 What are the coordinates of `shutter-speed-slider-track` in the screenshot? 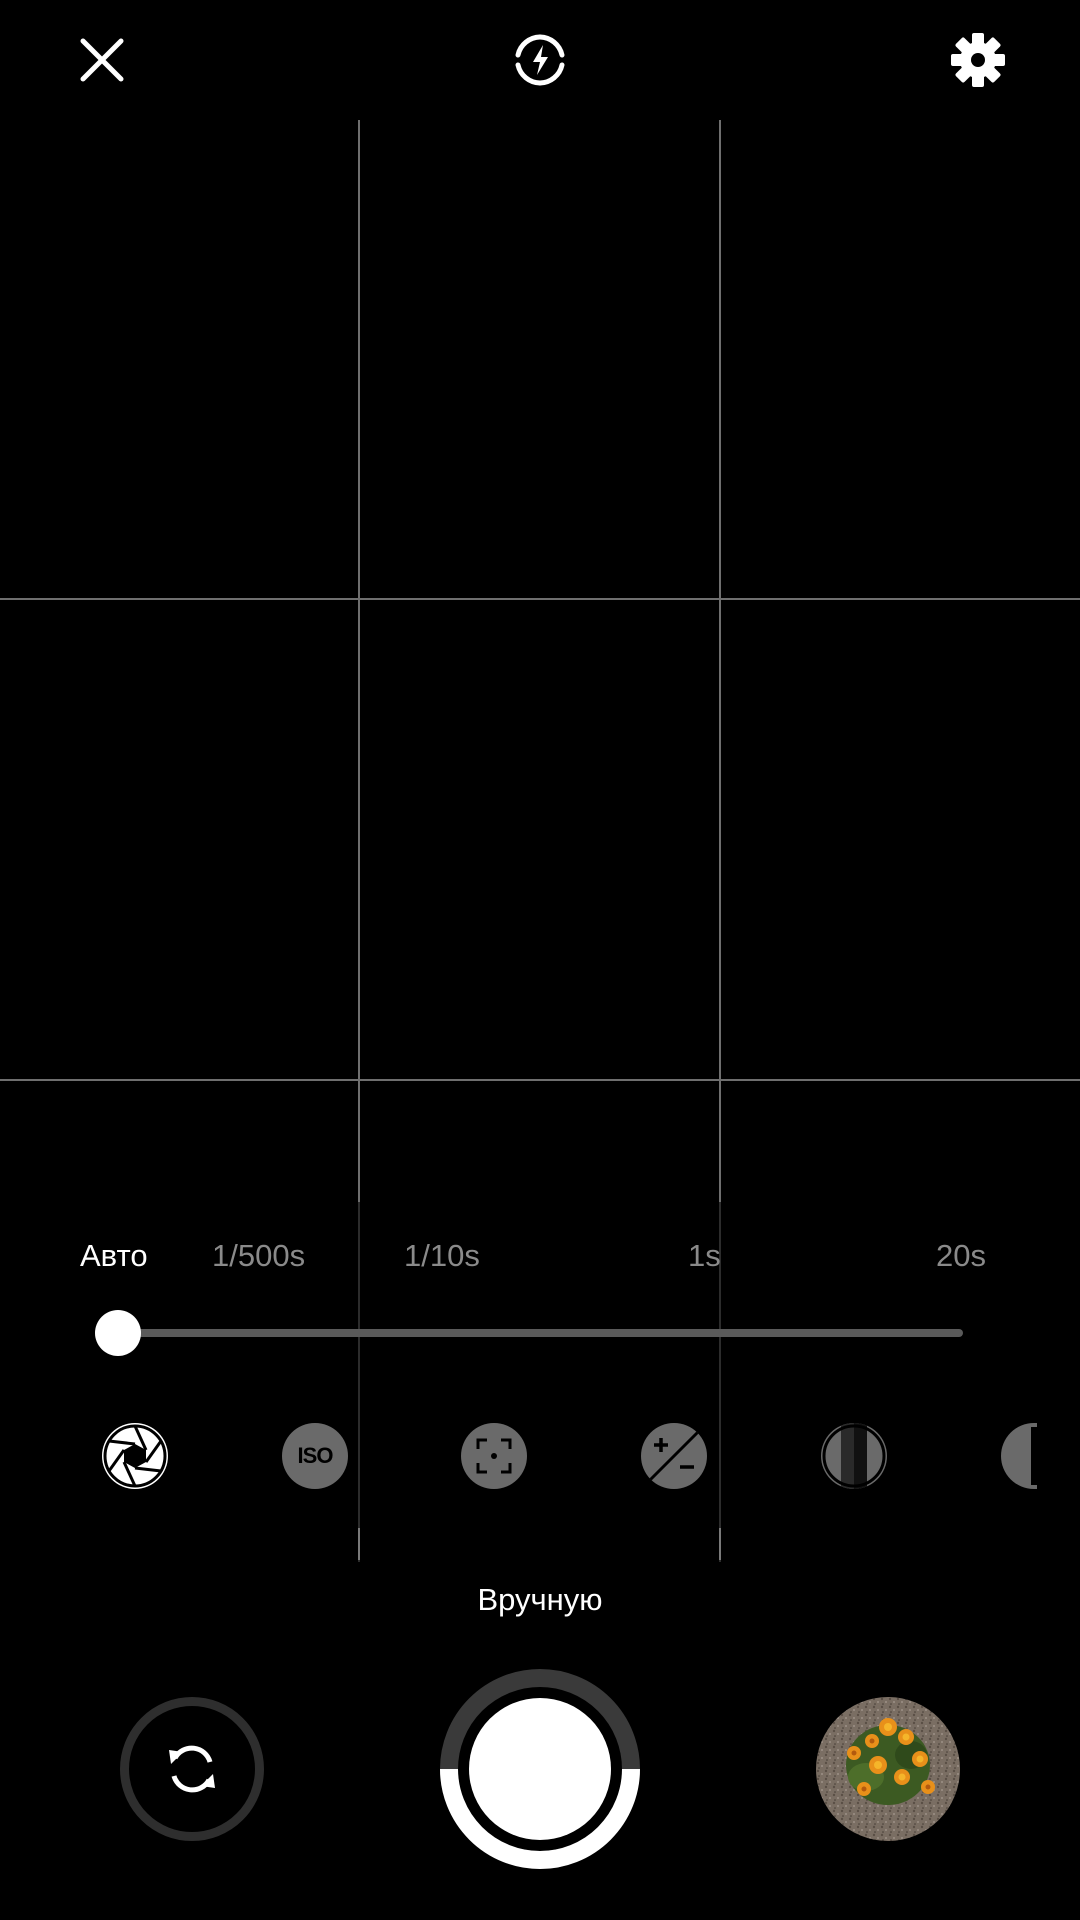 It's located at (540, 1333).